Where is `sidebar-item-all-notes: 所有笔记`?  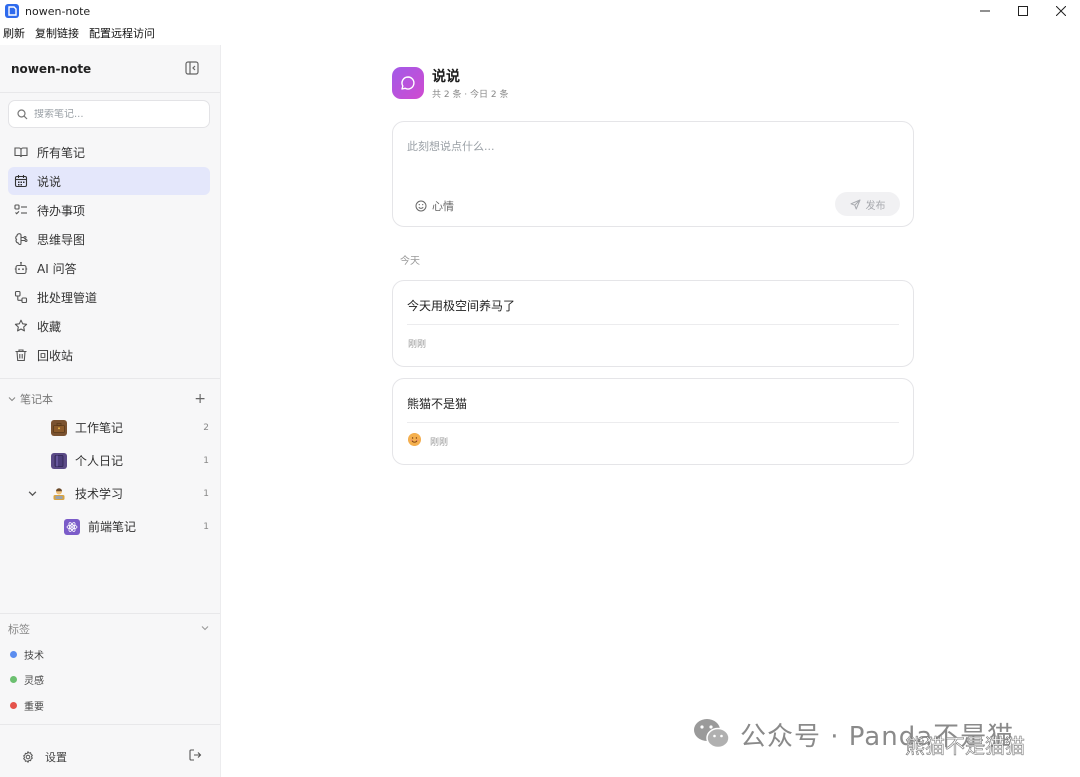
sidebar-item-all-notes: 所有笔记 is located at coordinates (109, 152).